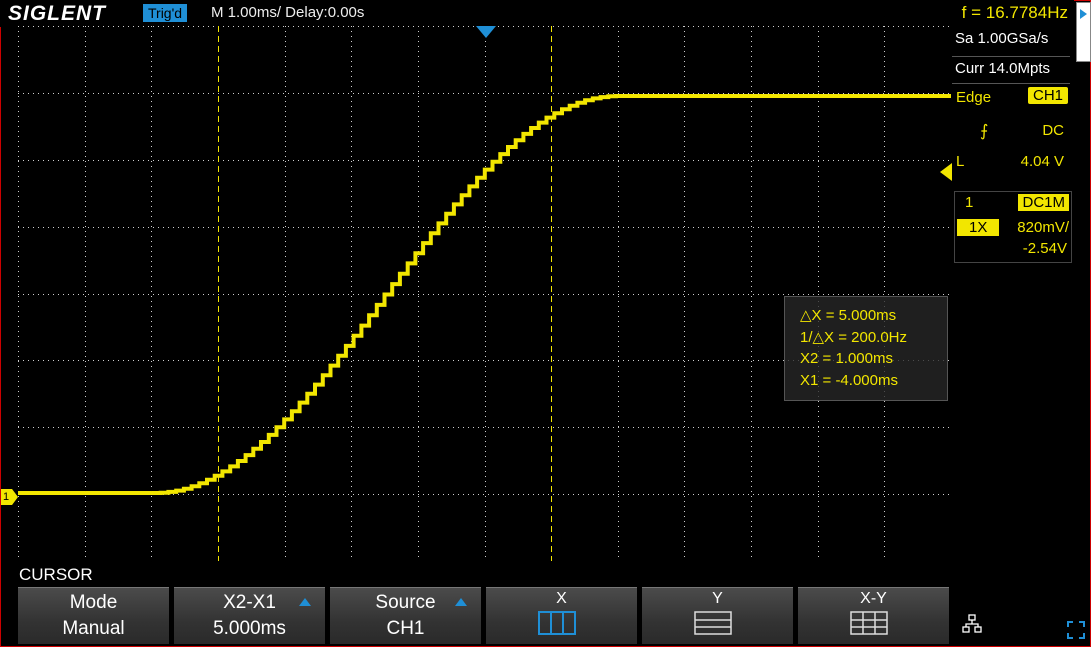  What do you see at coordinates (1043, 227) in the screenshot?
I see `vertical-scale: 820mV/` at bounding box center [1043, 227].